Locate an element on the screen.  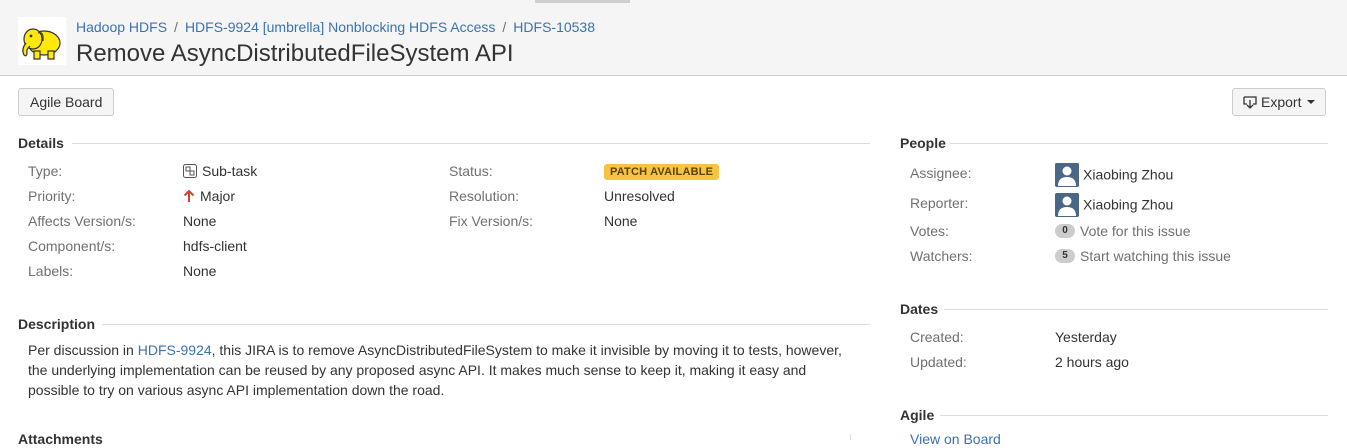
components-label: Component/s: is located at coordinates (72, 246).